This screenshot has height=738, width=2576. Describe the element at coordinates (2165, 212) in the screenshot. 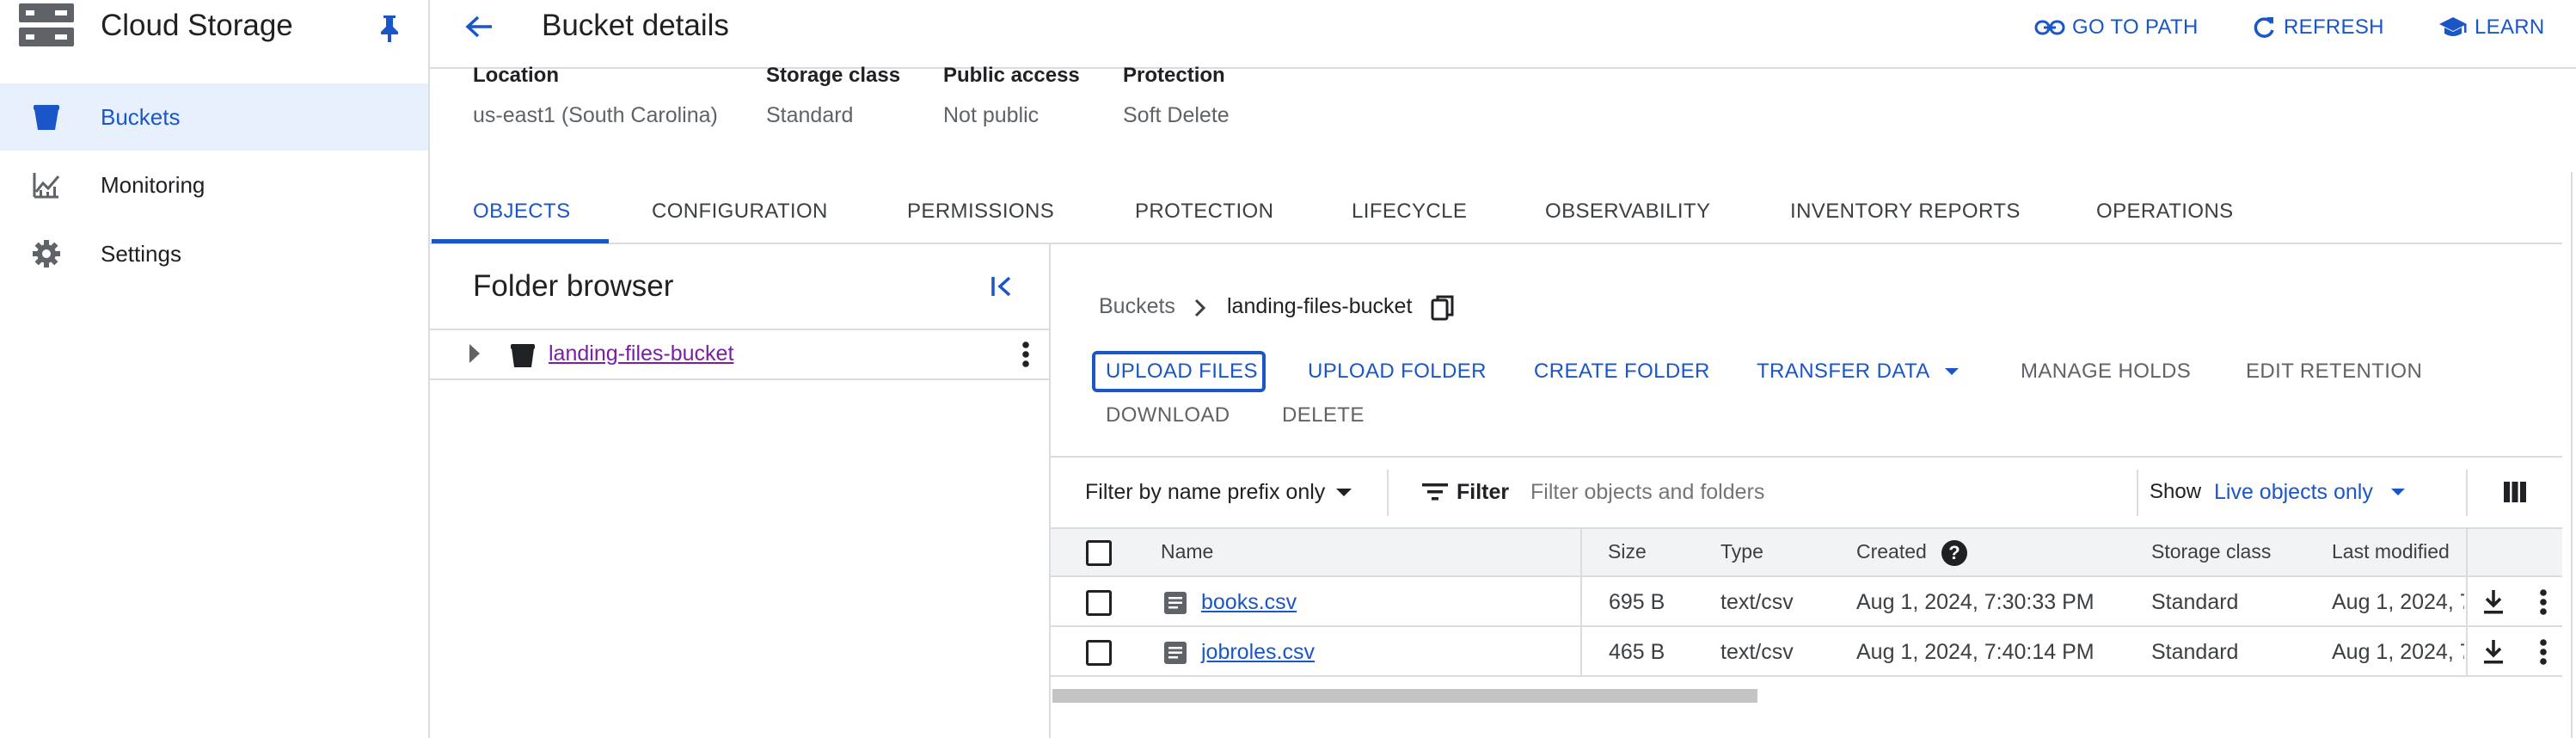

I see `tab-operations: OPERATIONS` at that location.